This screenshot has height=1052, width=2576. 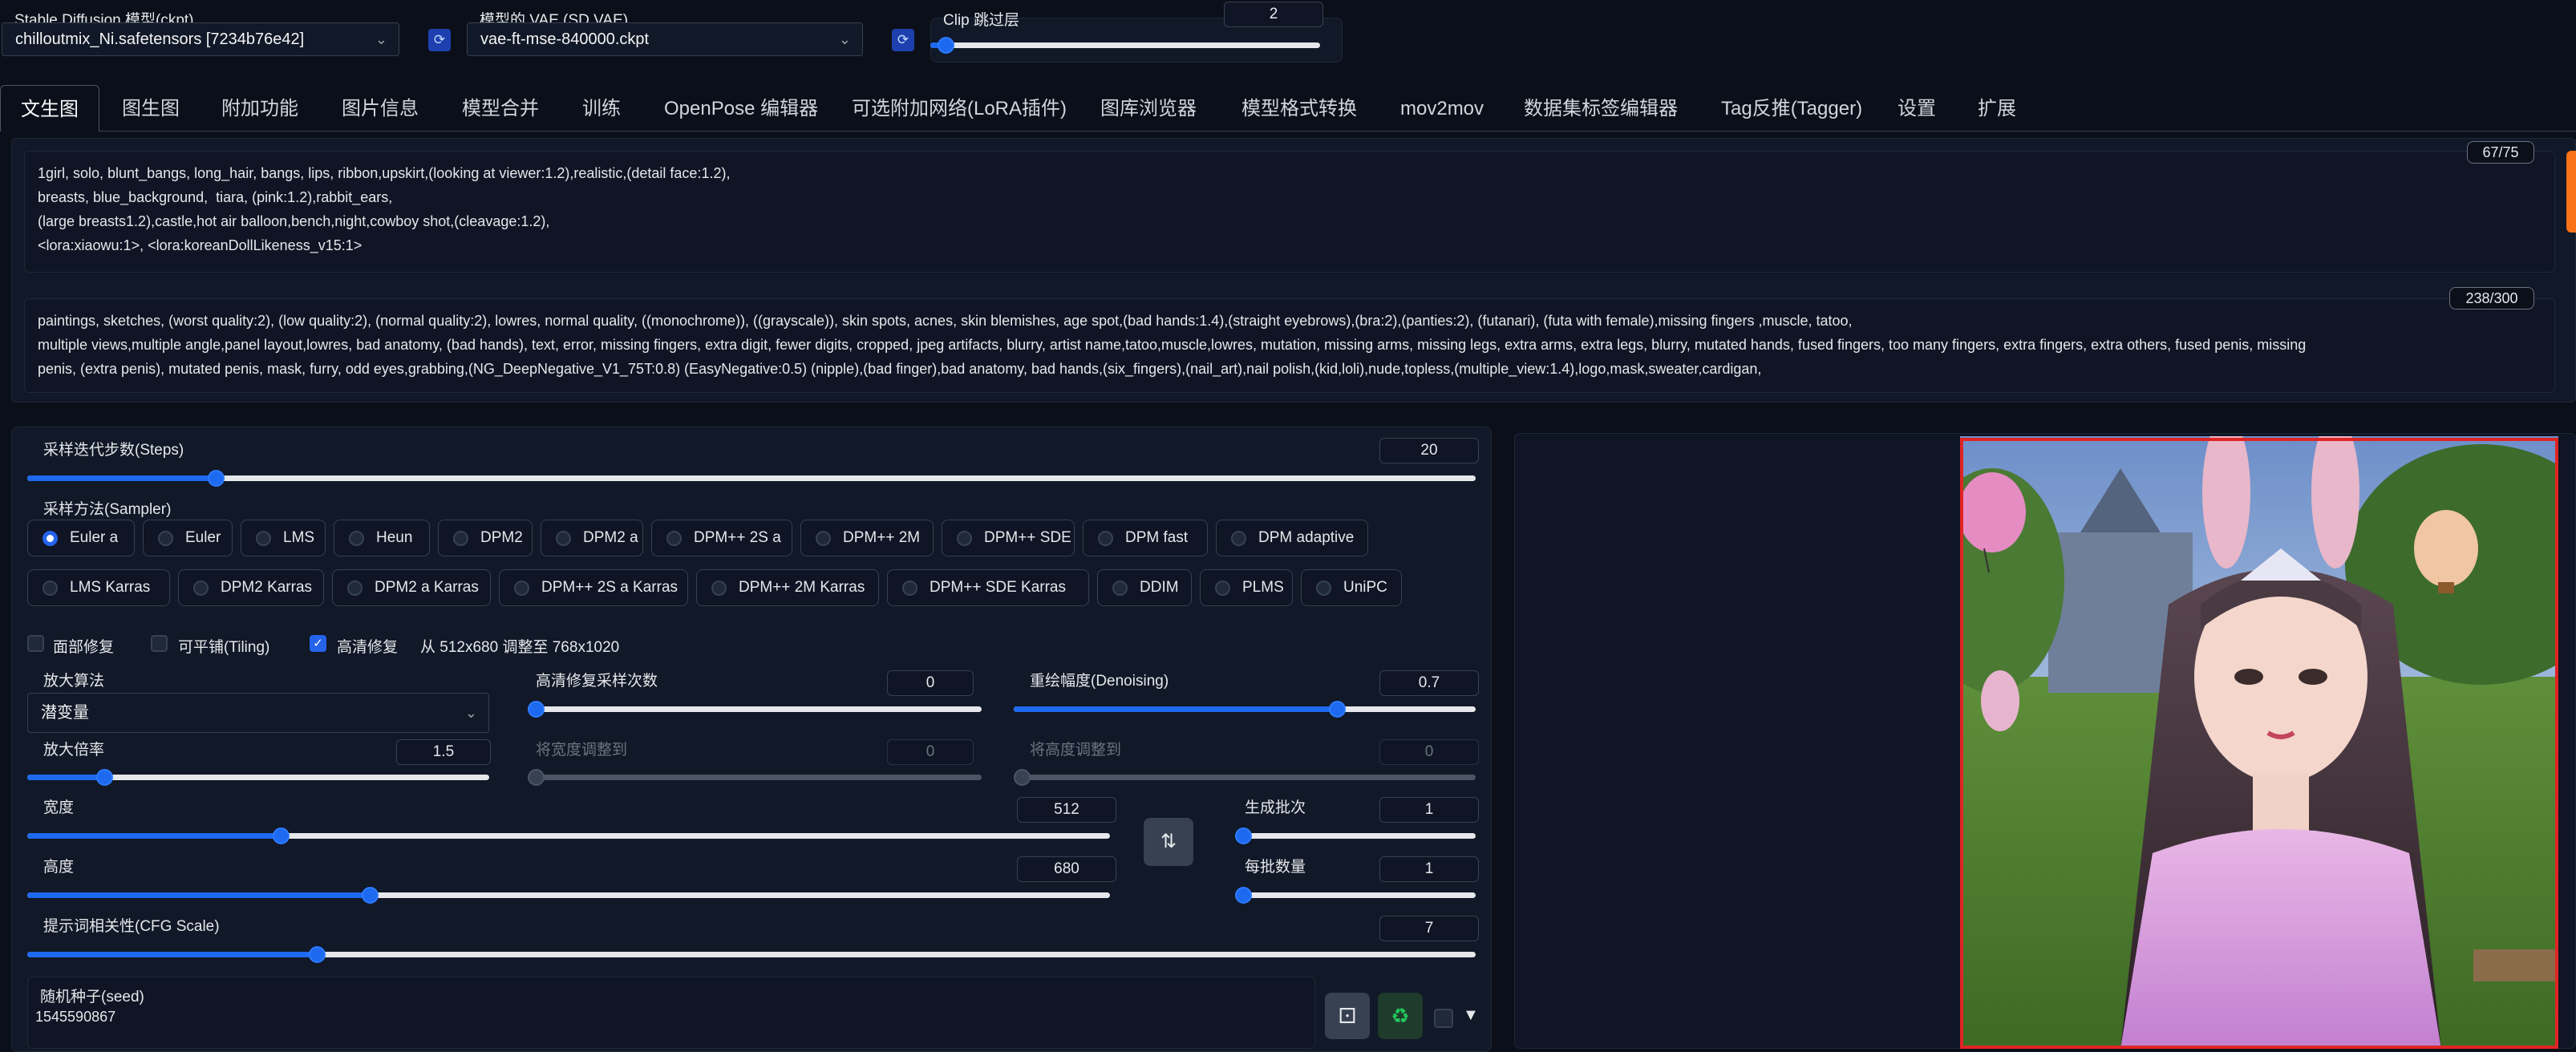 What do you see at coordinates (74, 750) in the screenshot?
I see `upscale-by-label: 放大倍率` at bounding box center [74, 750].